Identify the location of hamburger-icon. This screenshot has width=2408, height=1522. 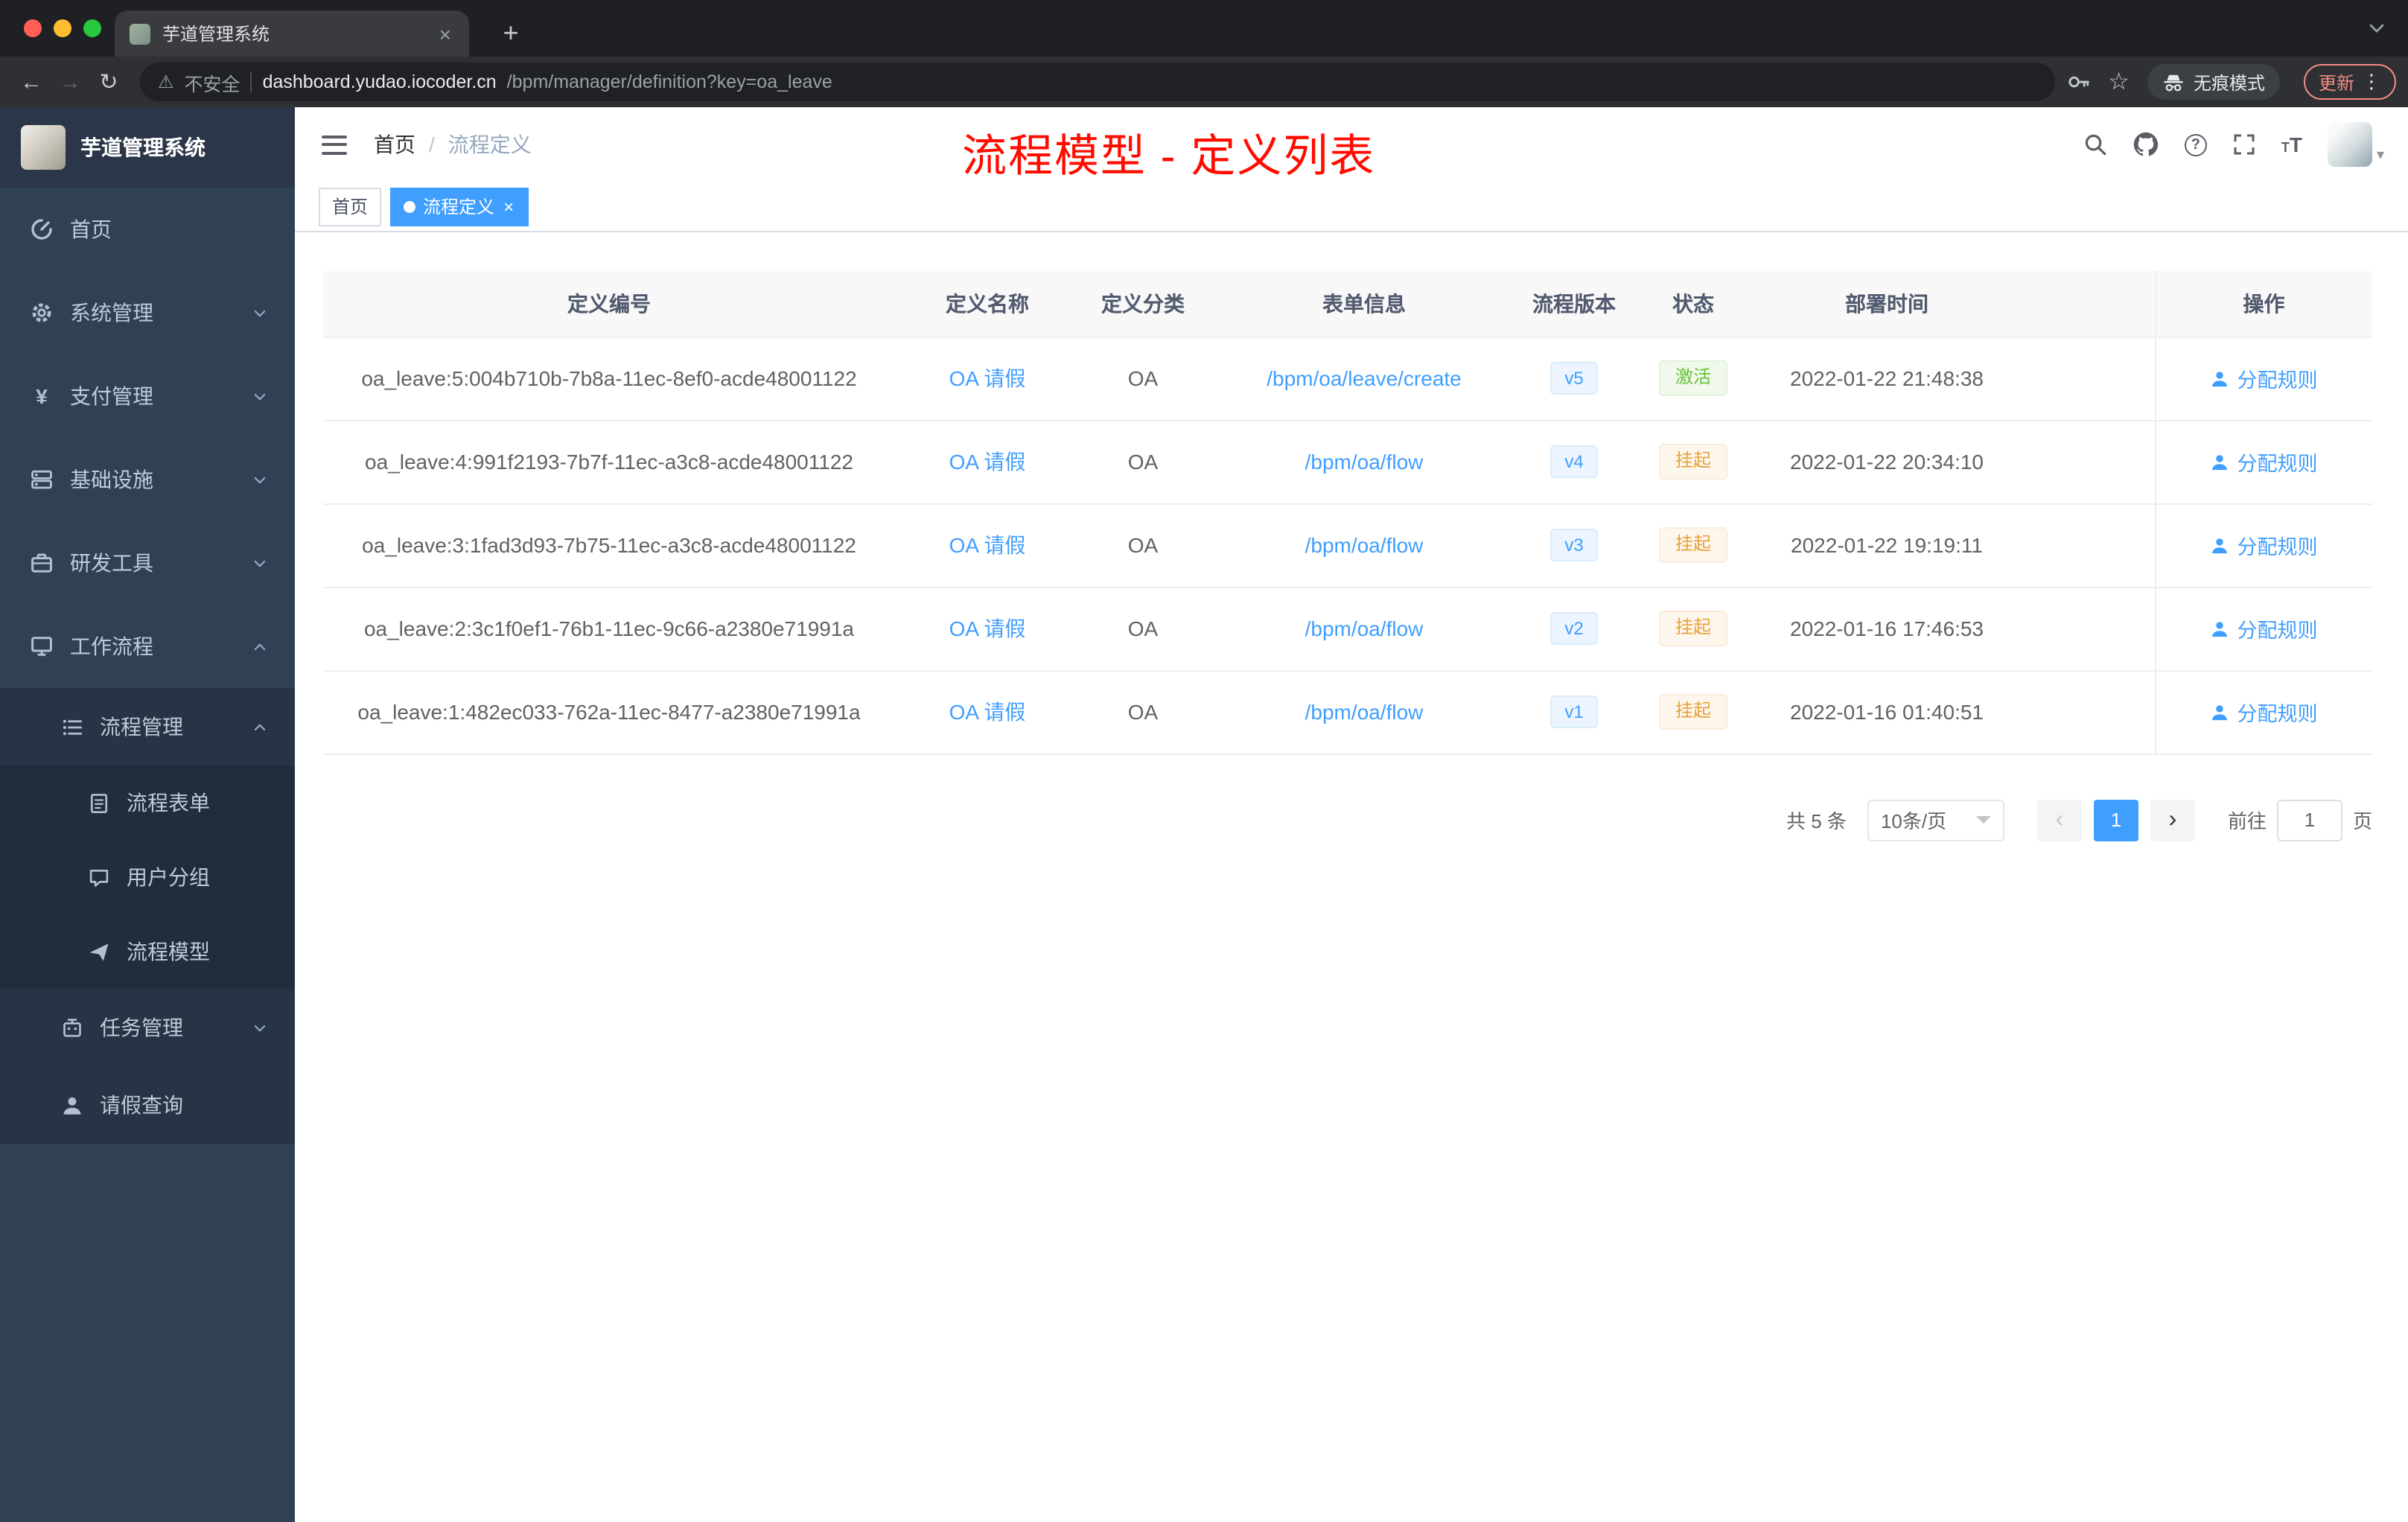
(334, 144).